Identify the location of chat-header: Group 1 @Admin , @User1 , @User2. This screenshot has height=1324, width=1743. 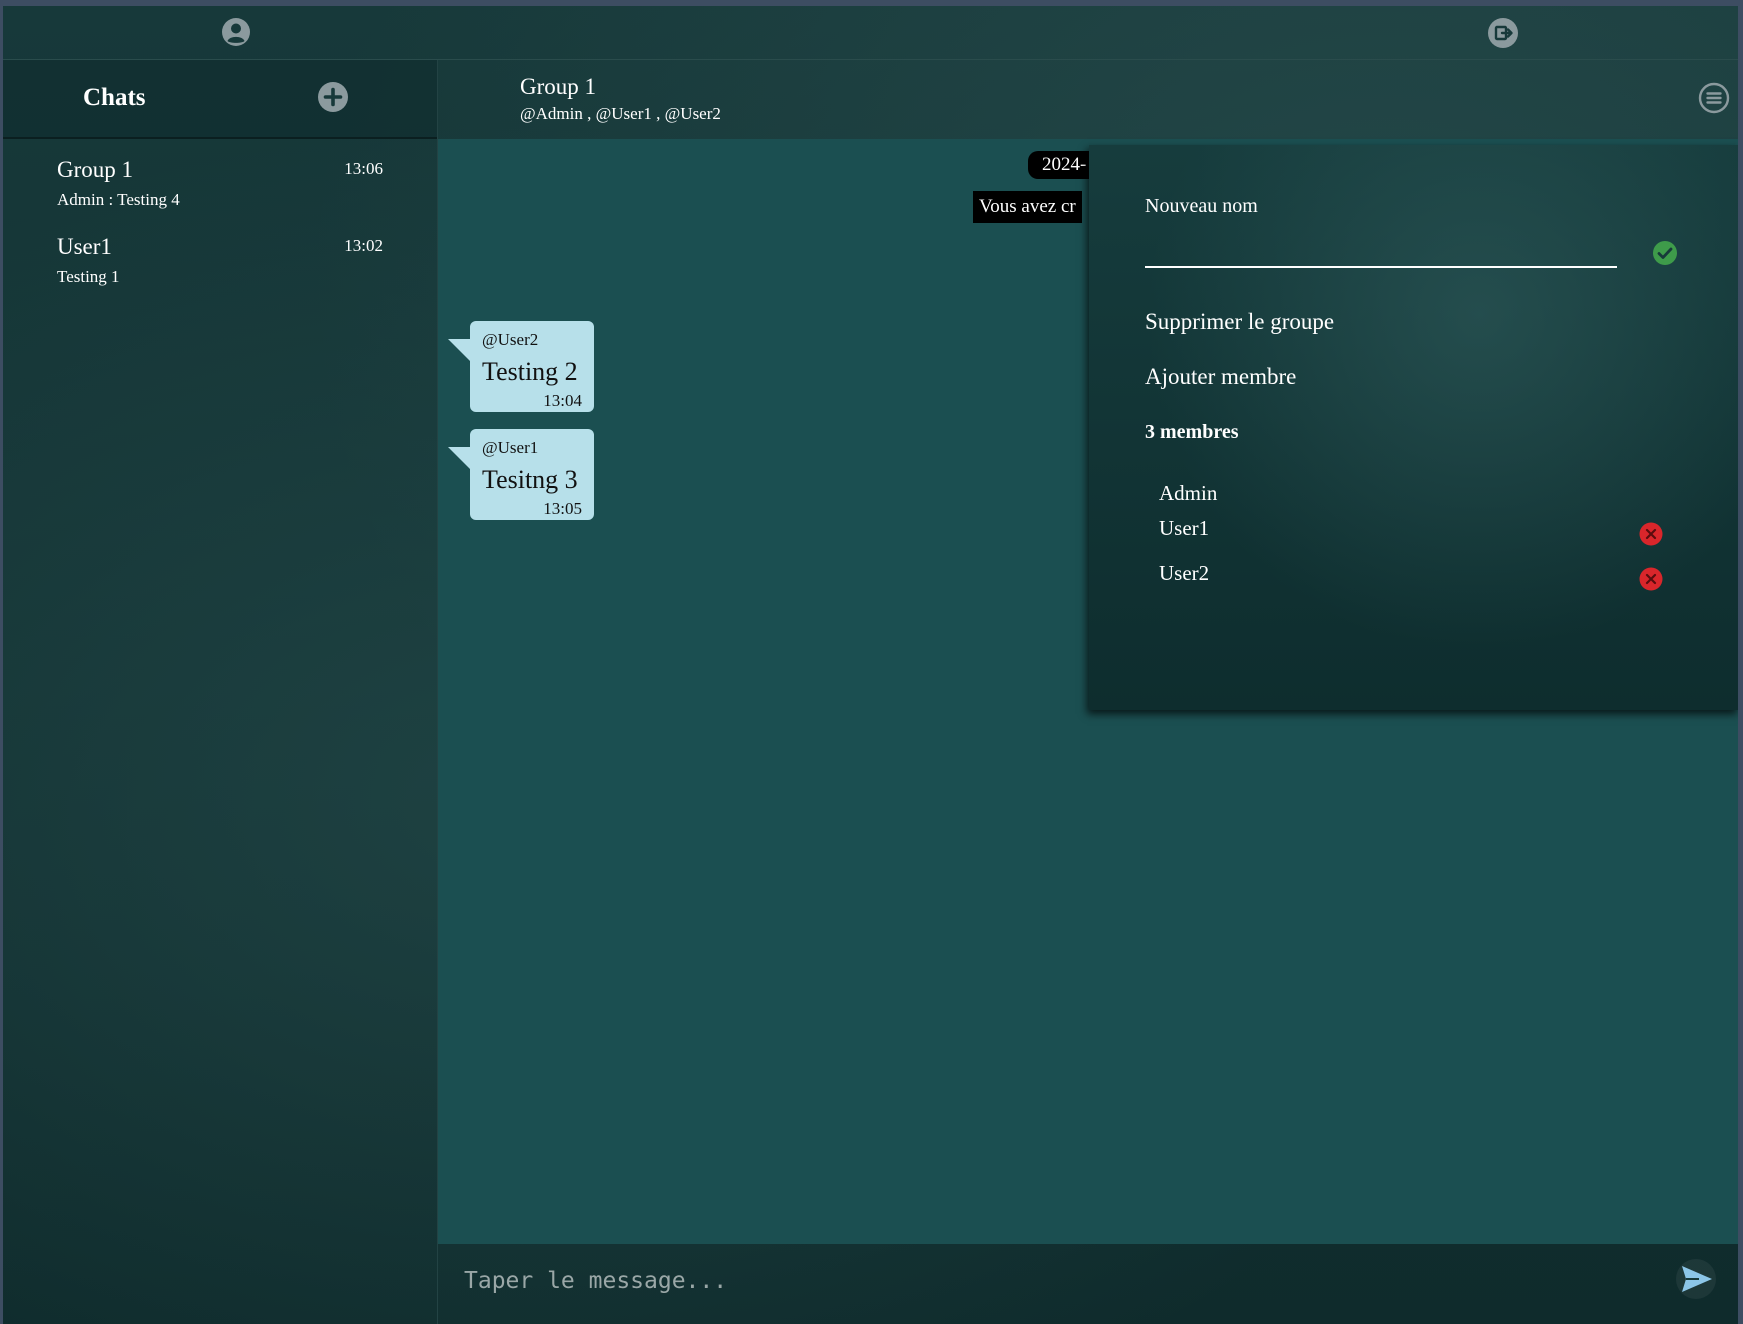
(1088, 99).